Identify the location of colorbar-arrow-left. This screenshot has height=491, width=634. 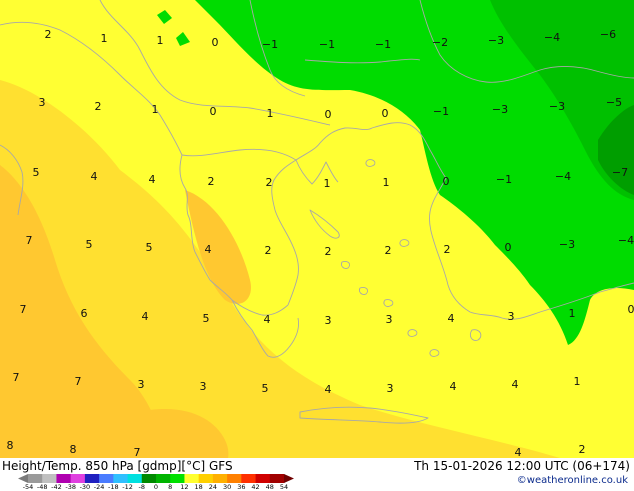
(23, 478).